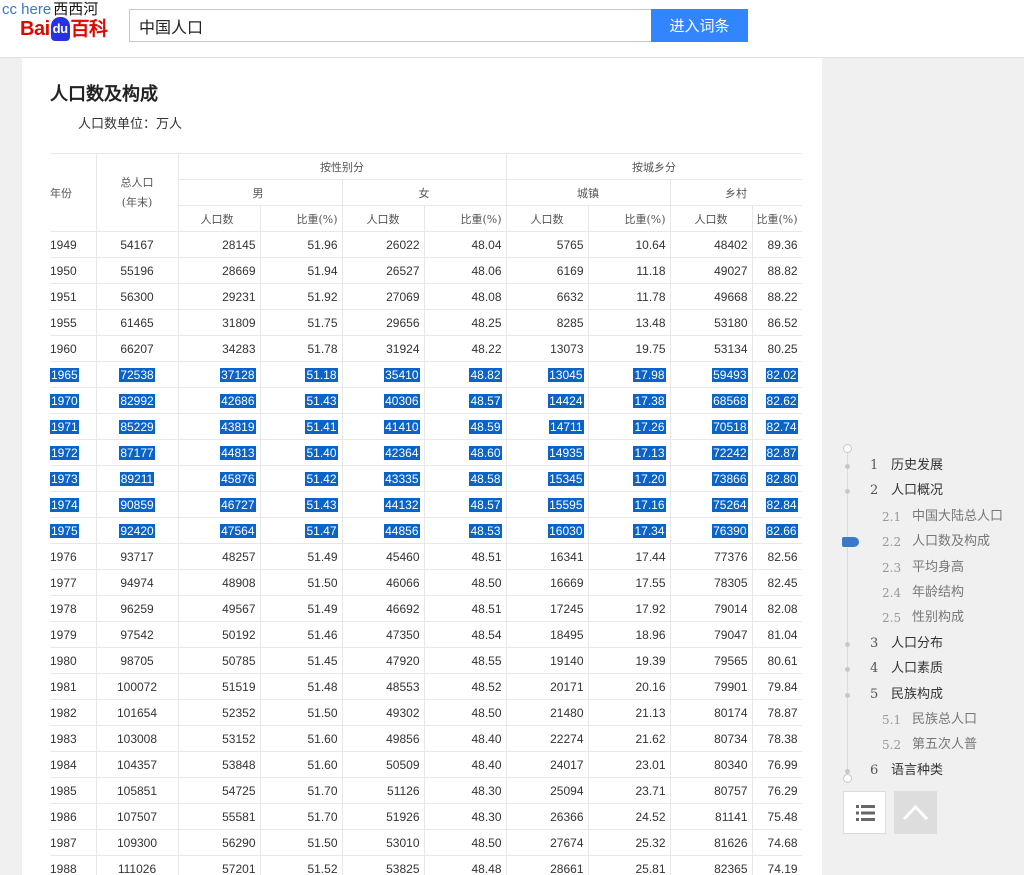 This screenshot has width=1024, height=875. What do you see at coordinates (64, 29) in the screenshot?
I see `baidu-baike-logo: Bai du 百科` at bounding box center [64, 29].